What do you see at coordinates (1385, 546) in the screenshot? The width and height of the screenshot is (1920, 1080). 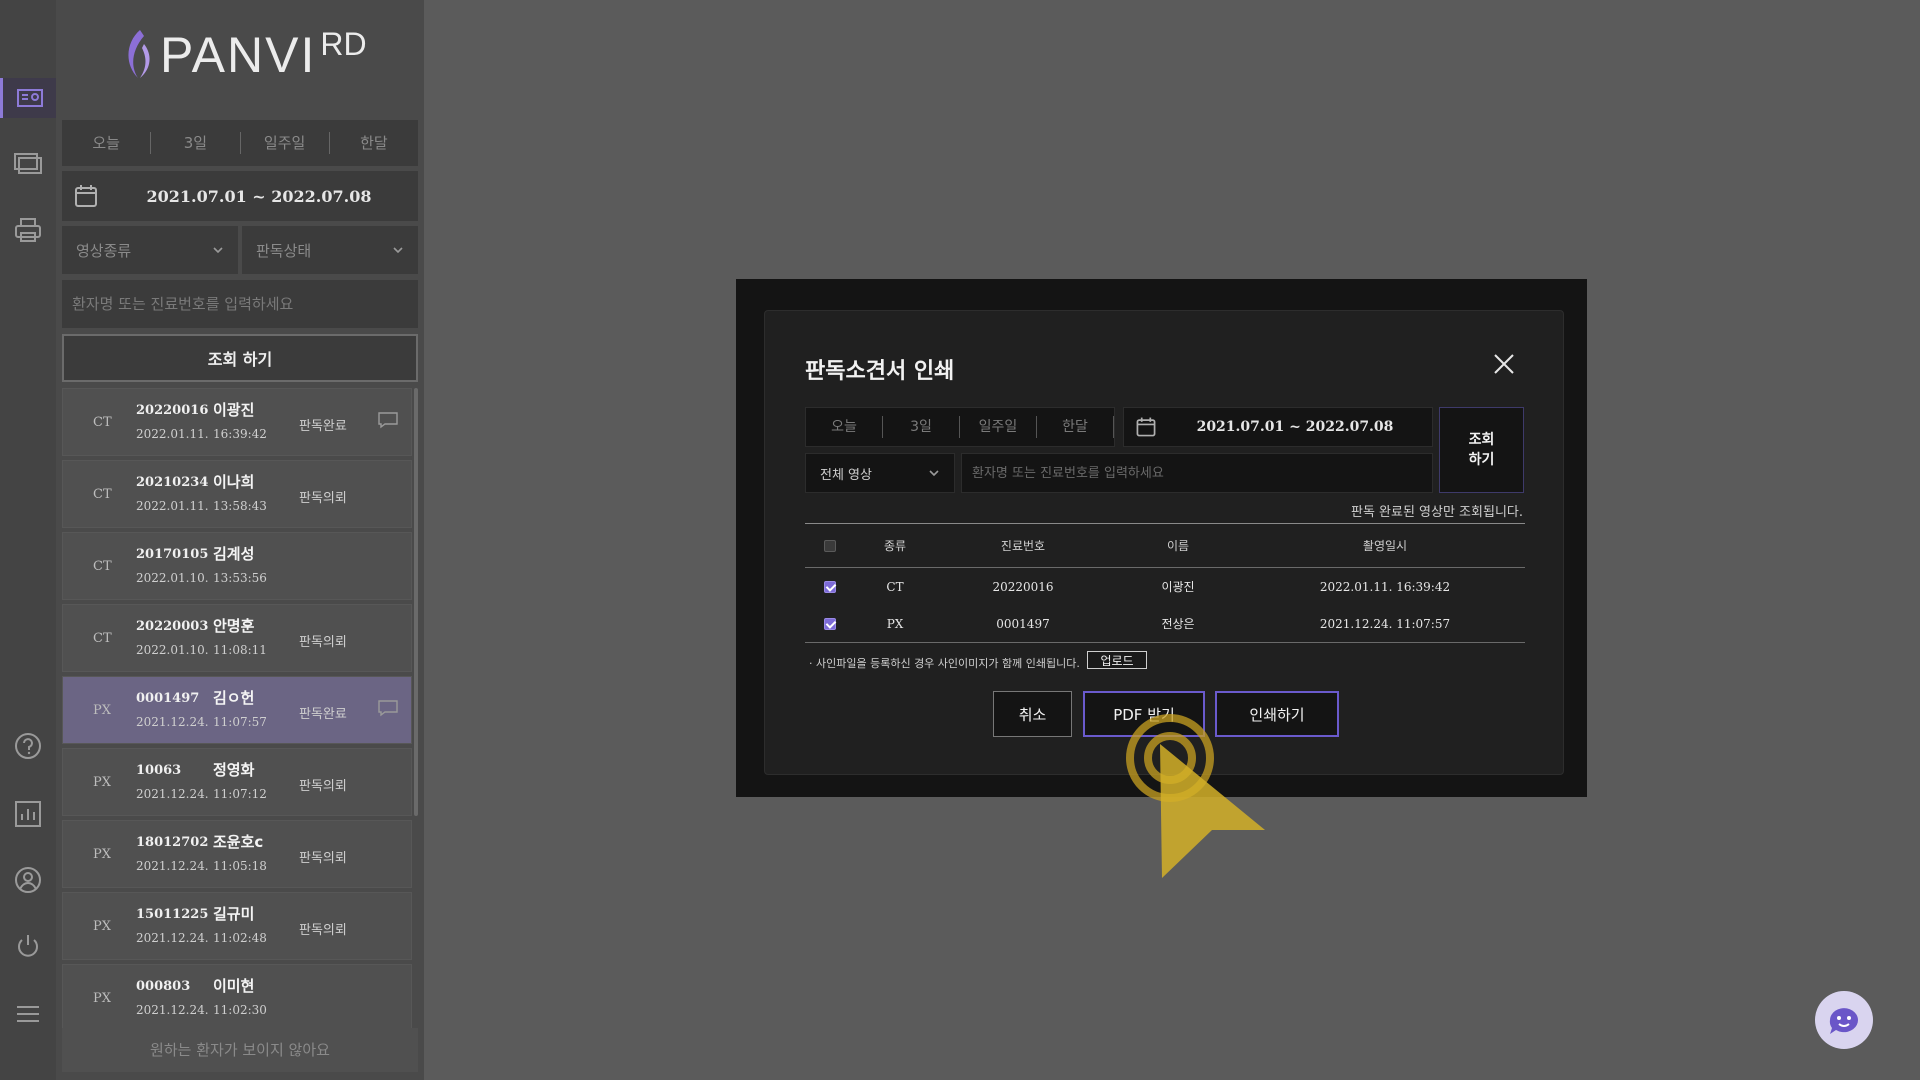 I see `col-datetime: 촬영일시` at bounding box center [1385, 546].